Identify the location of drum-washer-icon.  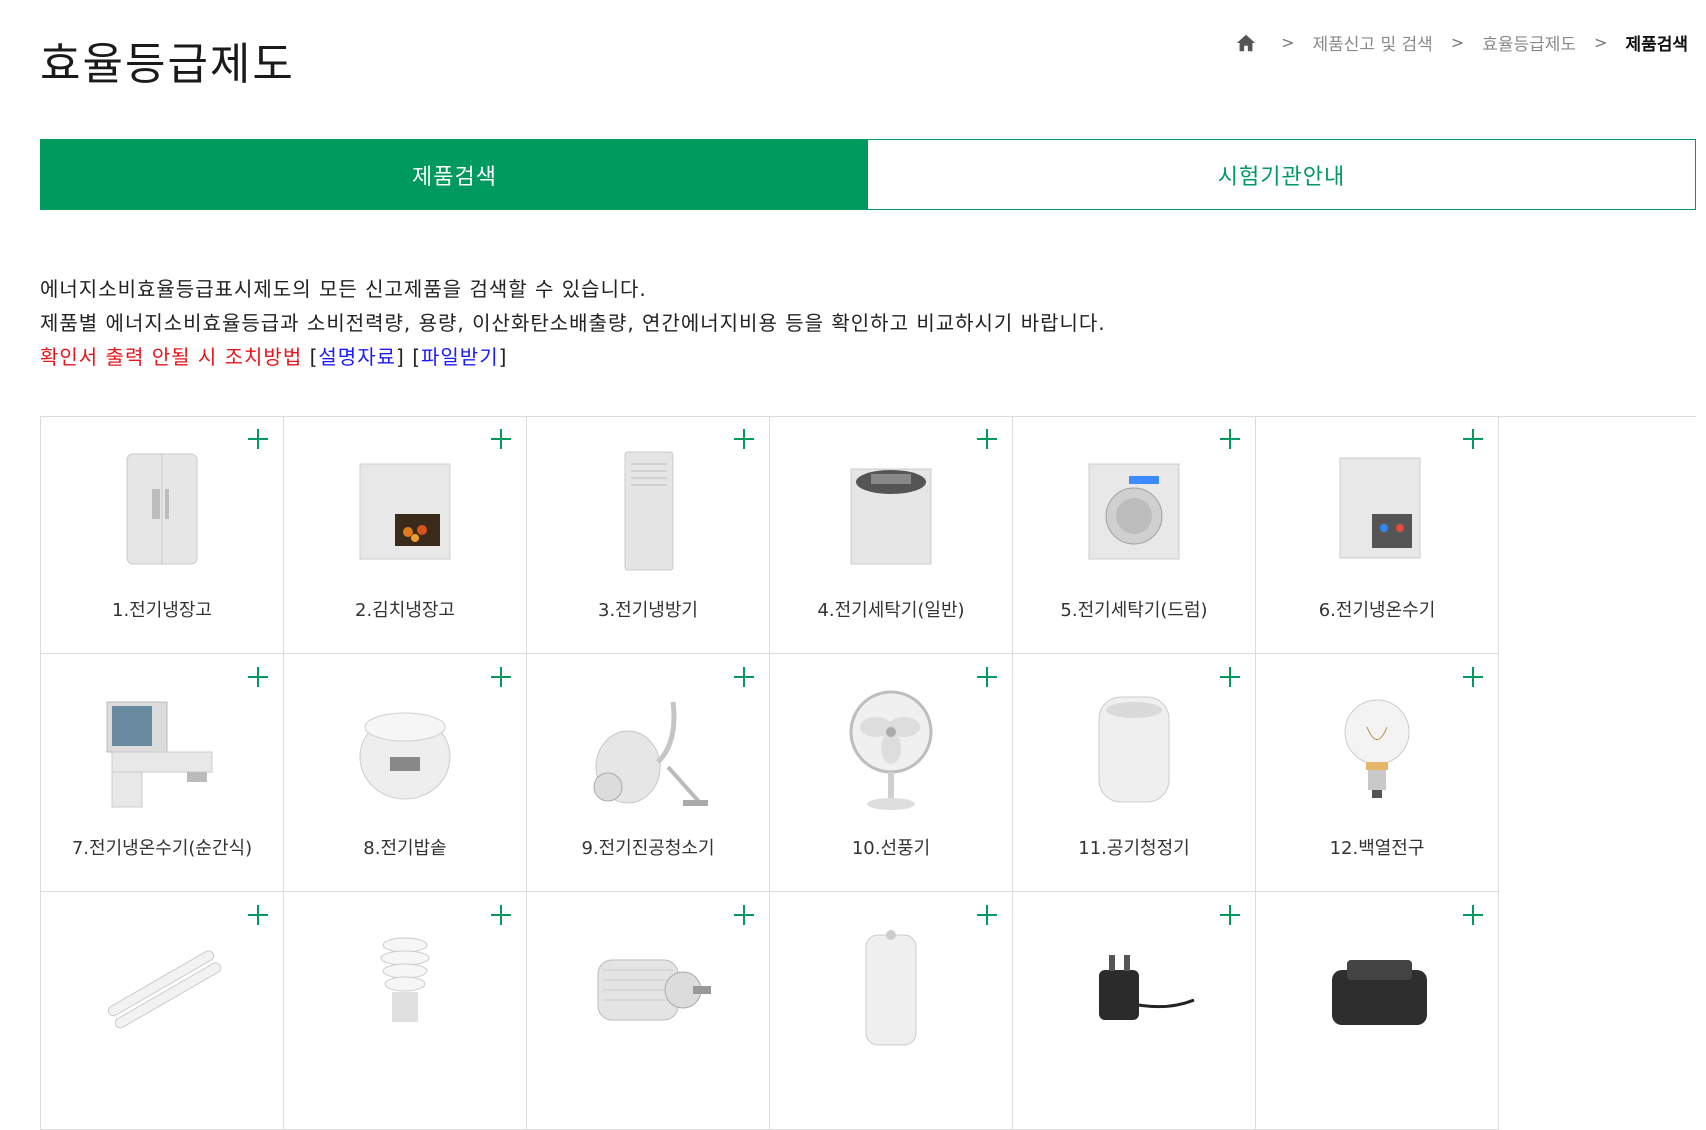
(1134, 511).